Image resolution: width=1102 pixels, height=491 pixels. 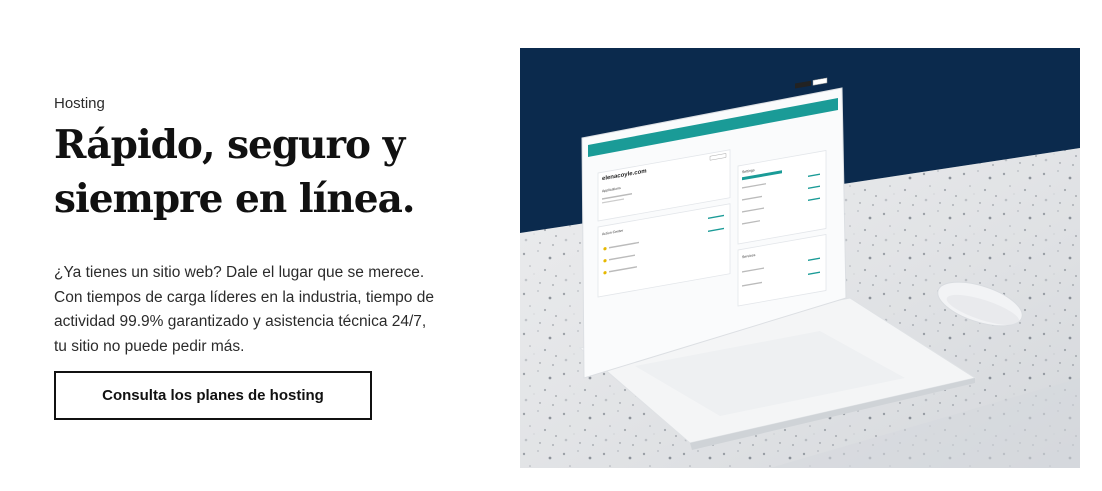 What do you see at coordinates (234, 199) in the screenshot?
I see `headline-line-2: siempre en línea.` at bounding box center [234, 199].